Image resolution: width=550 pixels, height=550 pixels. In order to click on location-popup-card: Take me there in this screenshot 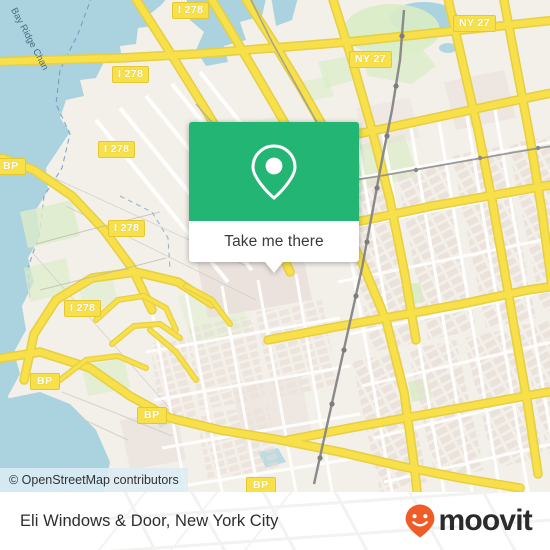, I will do `click(274, 197)`.